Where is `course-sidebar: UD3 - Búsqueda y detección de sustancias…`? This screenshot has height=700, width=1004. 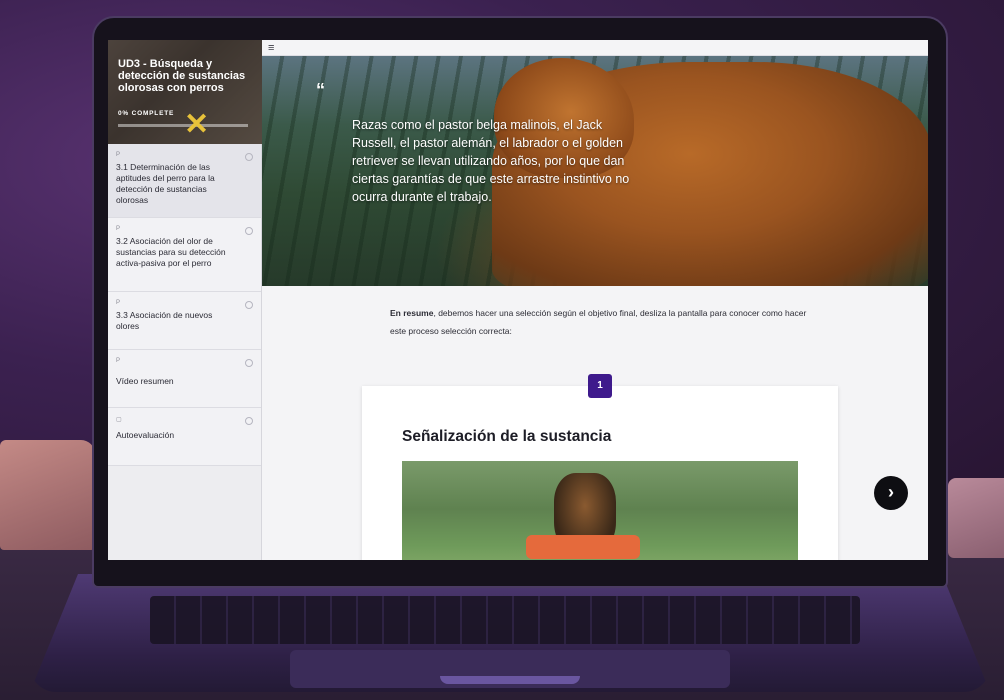 course-sidebar: UD3 - Búsqueda y detección de sustancias… is located at coordinates (185, 300).